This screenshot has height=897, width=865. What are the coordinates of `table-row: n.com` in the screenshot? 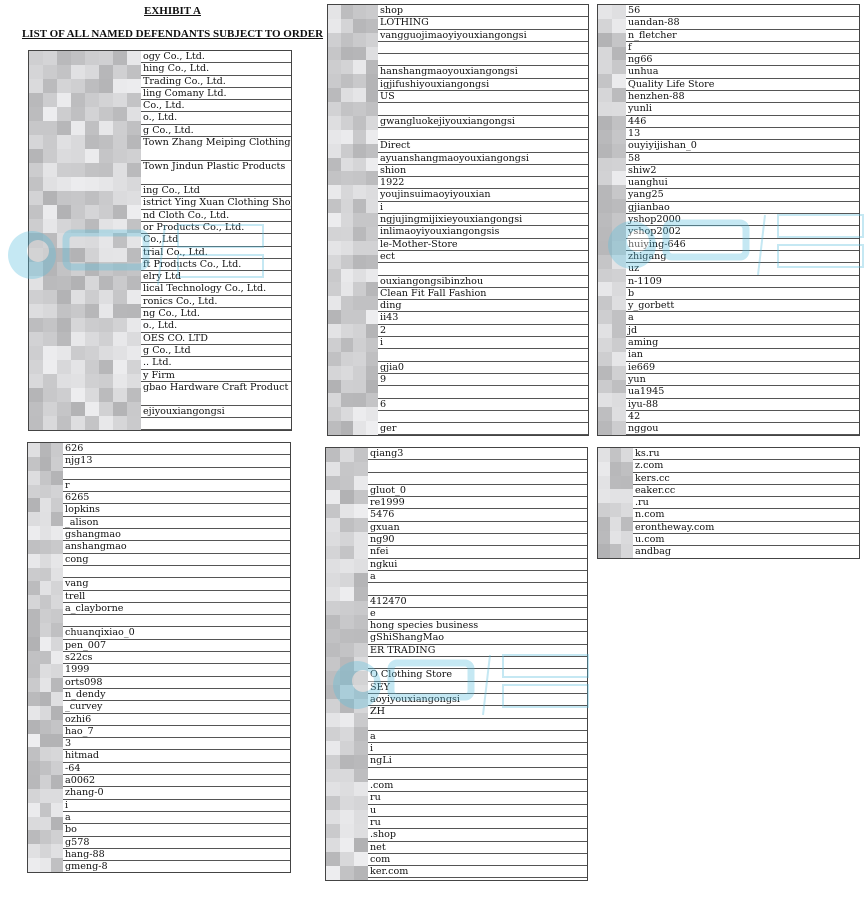 It's located at (728, 515).